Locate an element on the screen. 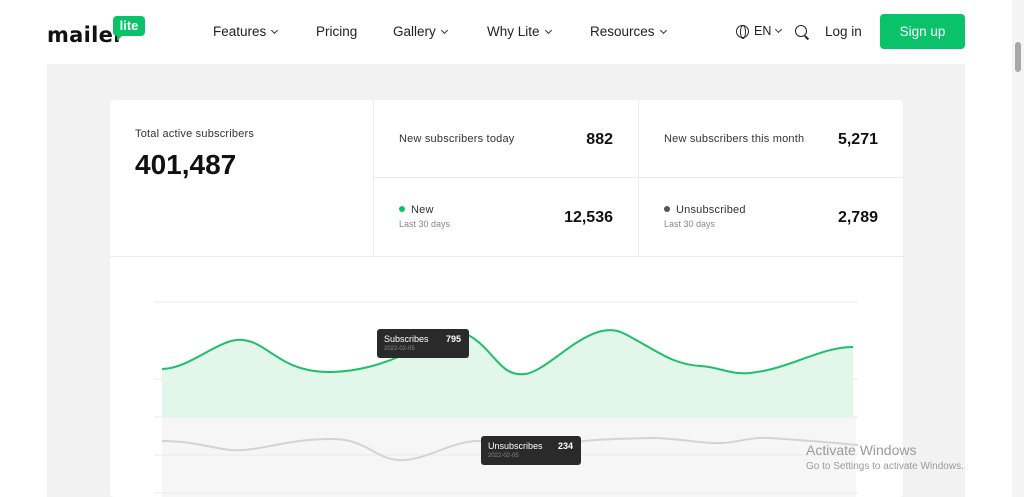 This screenshot has width=1024, height=497. nav-features: Features is located at coordinates (246, 31).